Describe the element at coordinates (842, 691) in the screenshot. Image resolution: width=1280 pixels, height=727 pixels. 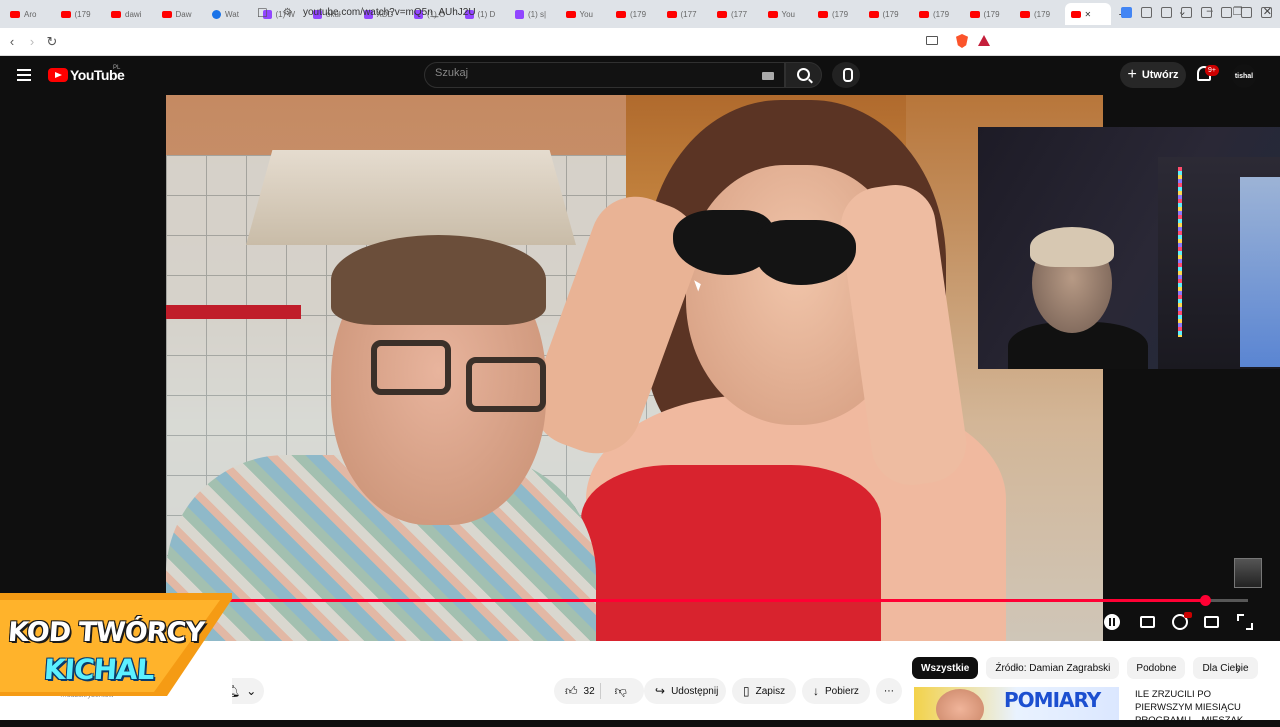
I see `download-label: Pobierz` at that location.